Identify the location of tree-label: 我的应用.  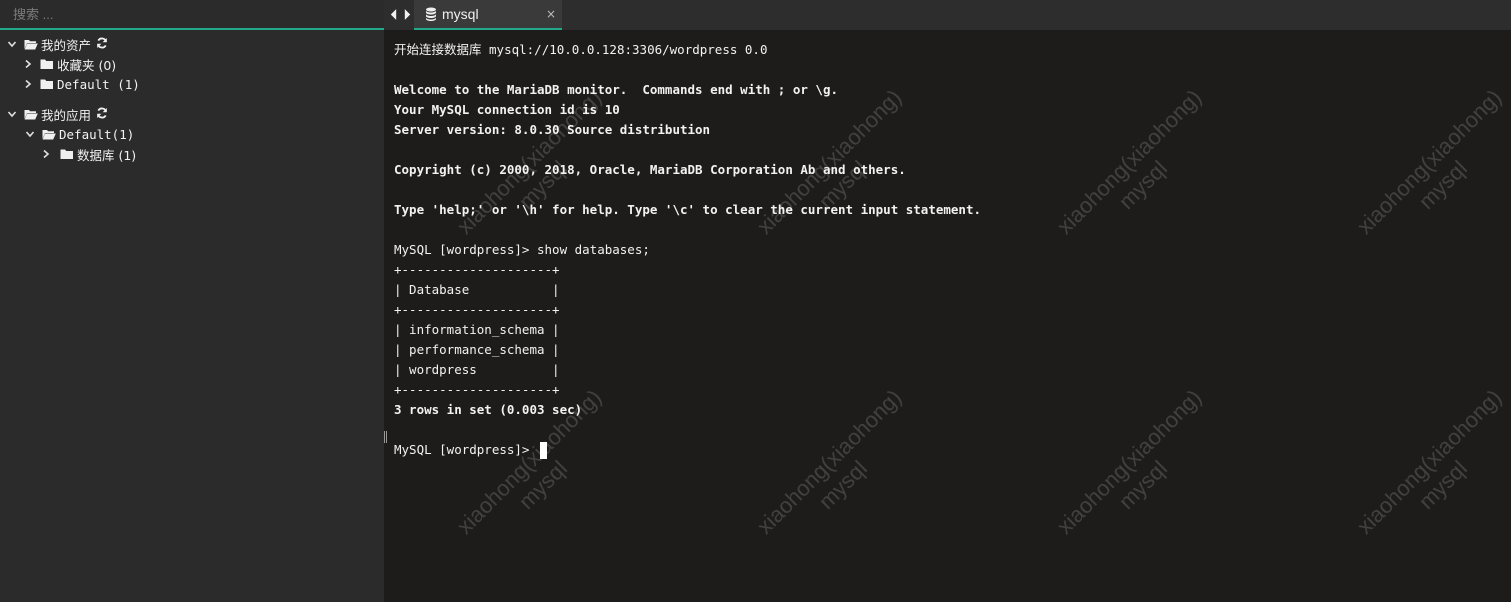
(66, 115).